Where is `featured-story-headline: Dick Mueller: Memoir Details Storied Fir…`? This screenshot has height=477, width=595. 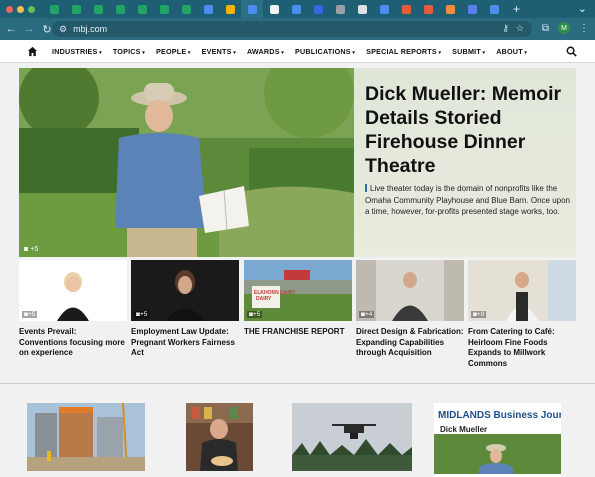
featured-story-headline: Dick Mueller: Memoir Details Storied Fir… is located at coordinates (467, 130).